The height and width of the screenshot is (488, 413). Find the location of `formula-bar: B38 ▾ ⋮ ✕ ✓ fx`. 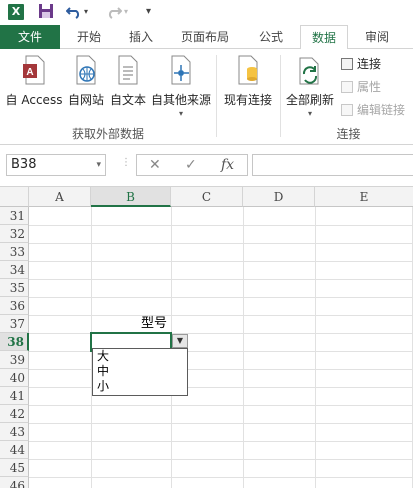

formula-bar: B38 ▾ ⋮ ✕ ✓ fx is located at coordinates (206, 166).